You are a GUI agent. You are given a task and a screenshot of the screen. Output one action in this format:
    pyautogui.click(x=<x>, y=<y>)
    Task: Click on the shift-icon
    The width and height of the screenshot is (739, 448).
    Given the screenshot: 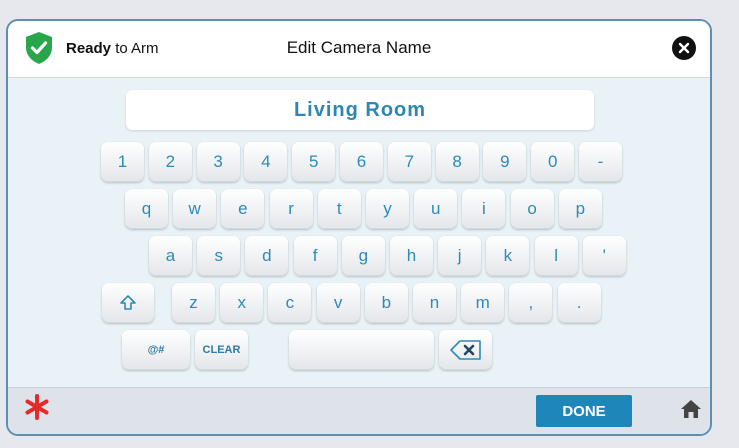 What is the action you would take?
    pyautogui.click(x=128, y=302)
    